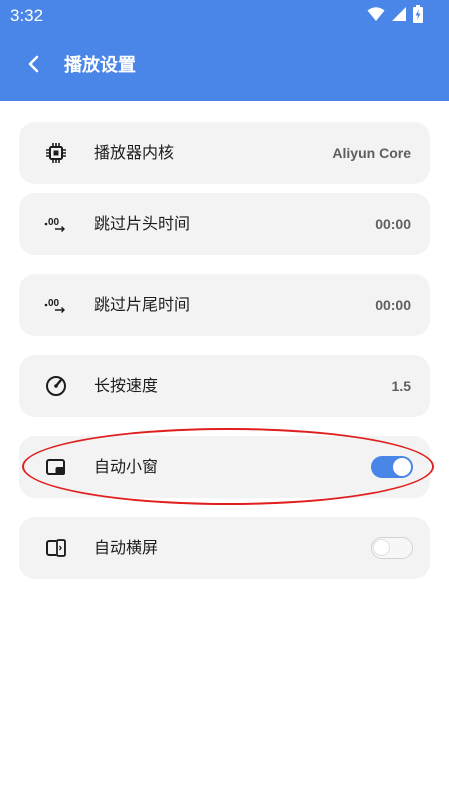 The image size is (449, 798). I want to click on setting-label: 跳过片尾时间, so click(142, 304).